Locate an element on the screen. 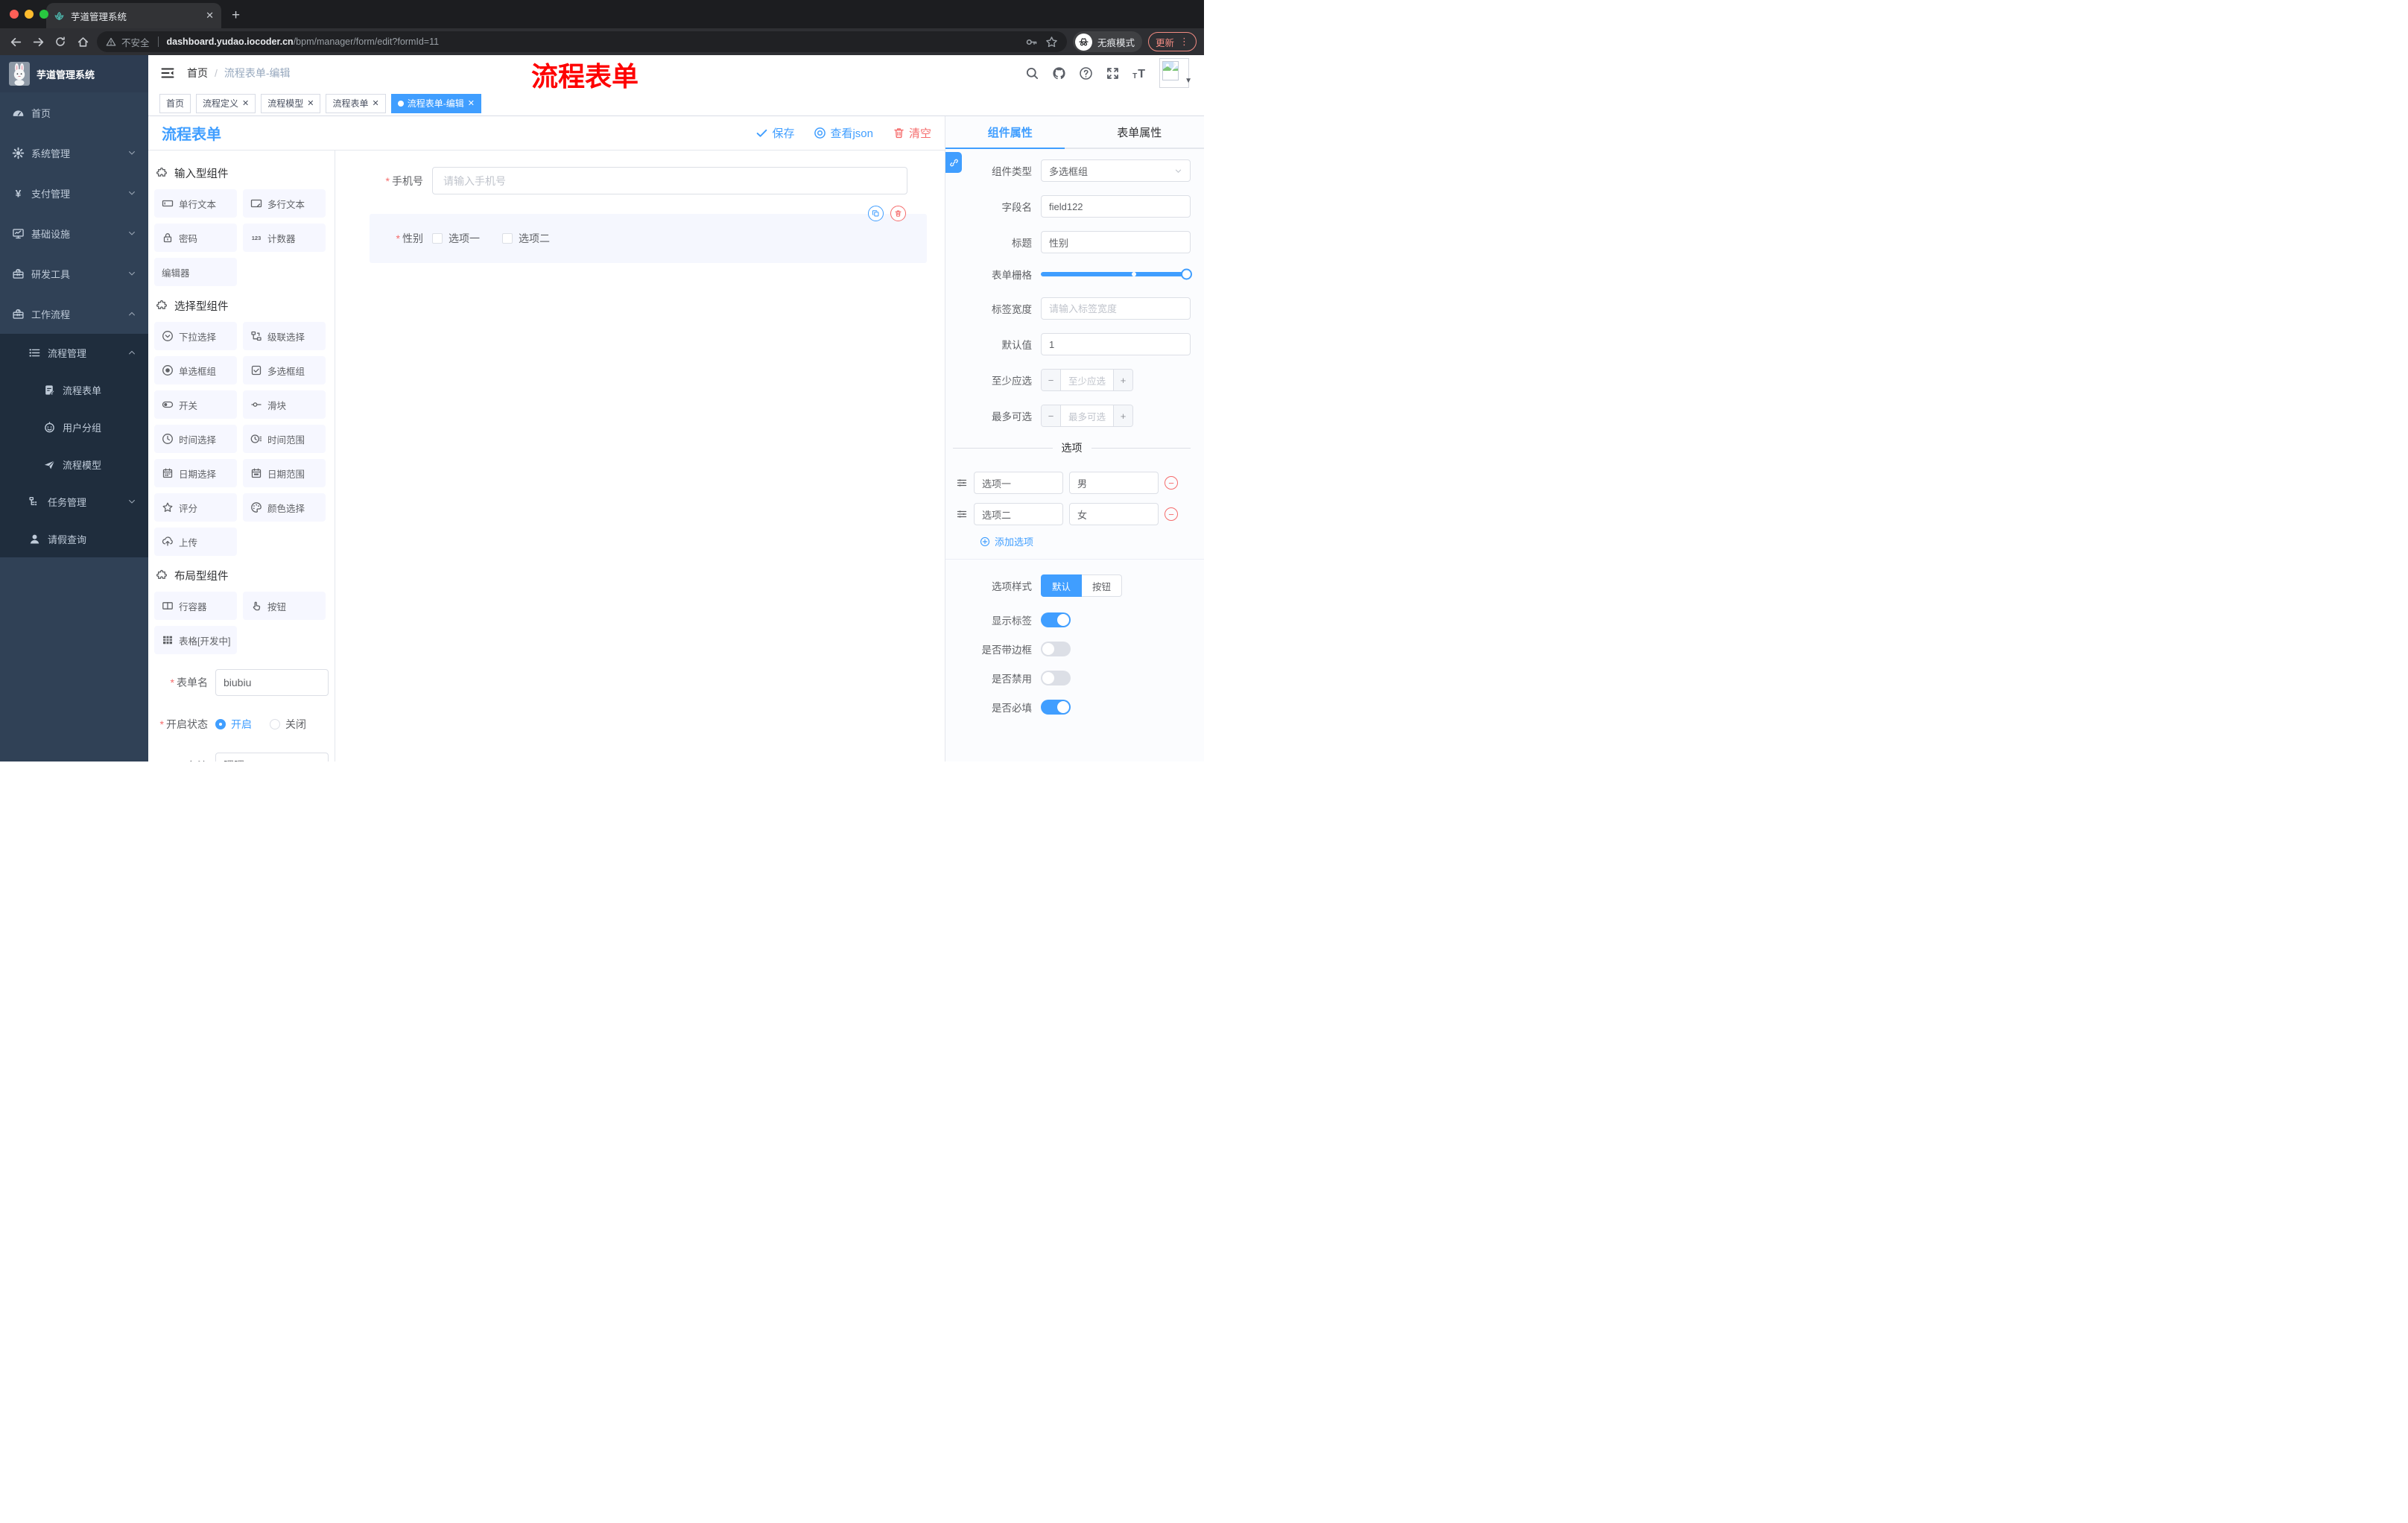  password-key-icon is located at coordinates (1031, 42).